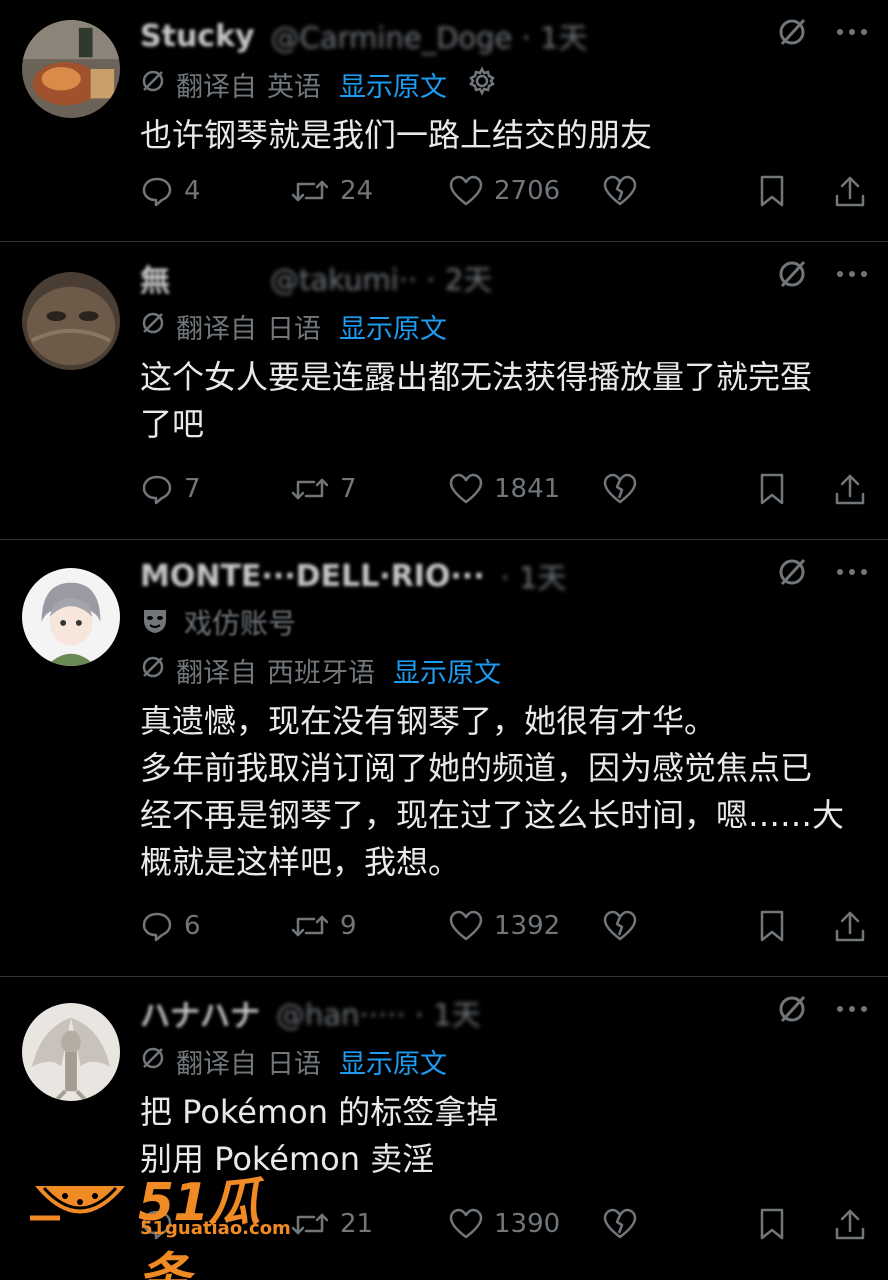  Describe the element at coordinates (192, 191) in the screenshot. I see `reply-count: 4` at that location.